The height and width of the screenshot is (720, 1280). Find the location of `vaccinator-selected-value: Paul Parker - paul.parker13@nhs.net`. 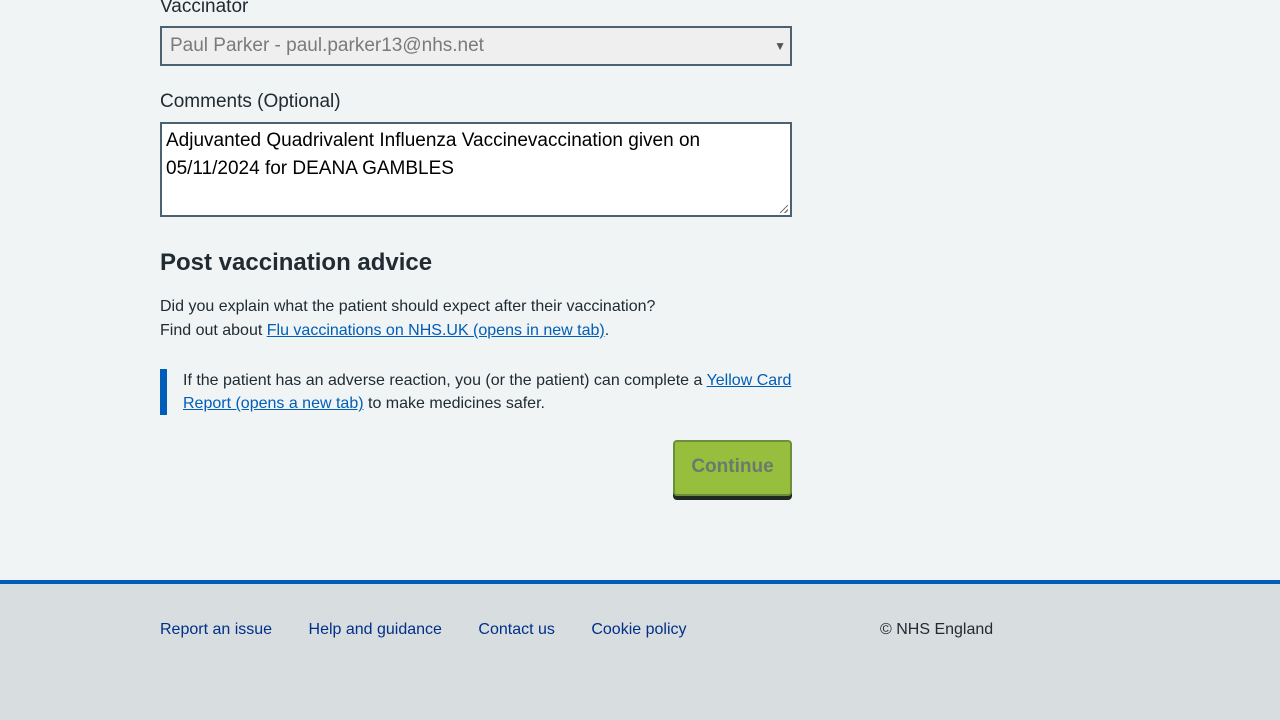

vaccinator-selected-value: Paul Parker - paul.parker13@nhs.net is located at coordinates (327, 45).